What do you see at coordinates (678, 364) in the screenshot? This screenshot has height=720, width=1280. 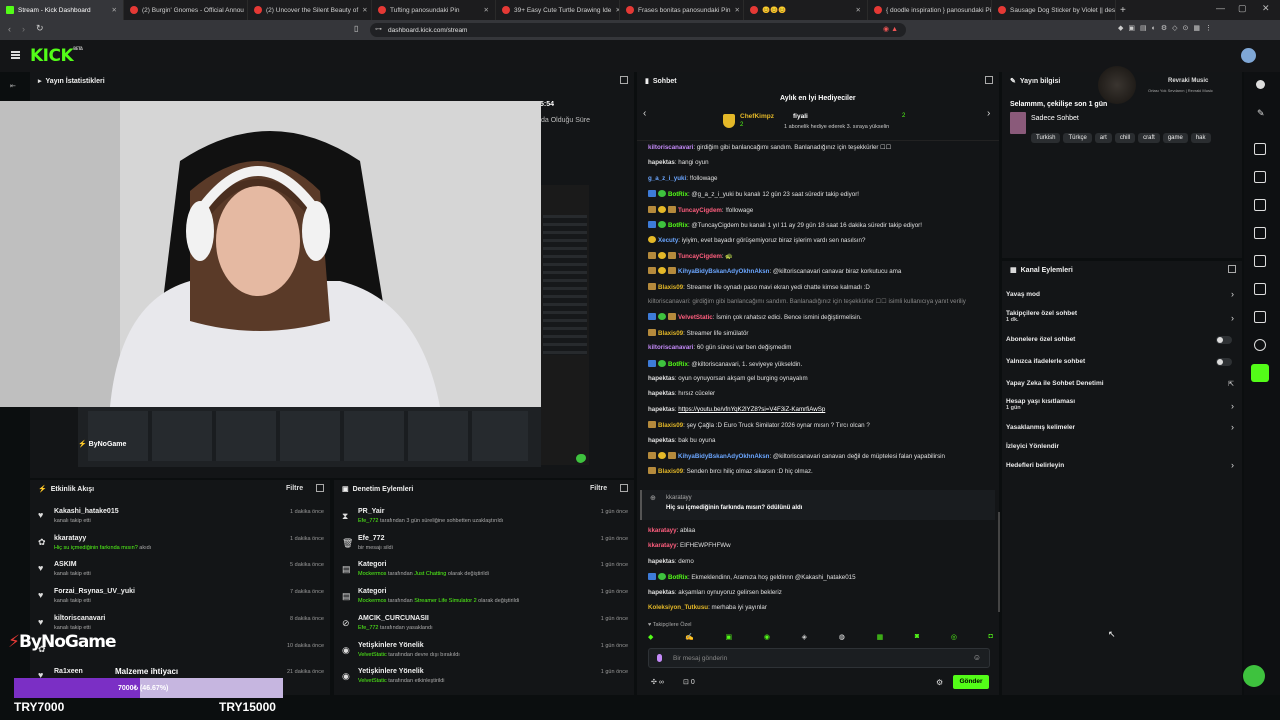 I see `chat-username: BotRix` at bounding box center [678, 364].